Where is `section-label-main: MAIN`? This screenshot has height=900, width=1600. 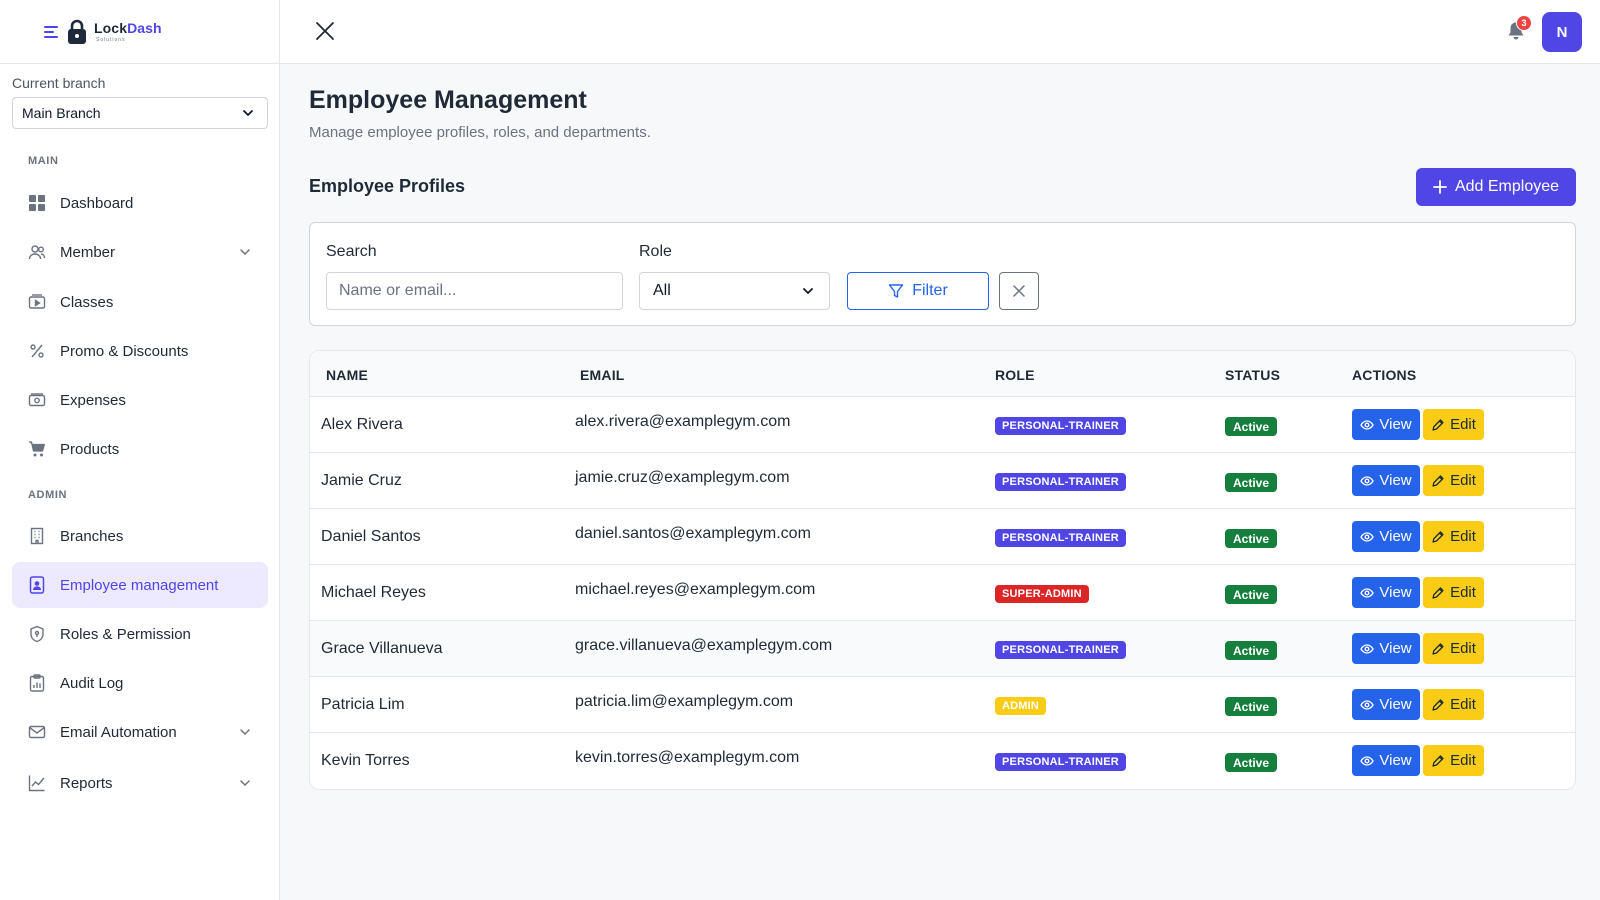 section-label-main: MAIN is located at coordinates (43, 161).